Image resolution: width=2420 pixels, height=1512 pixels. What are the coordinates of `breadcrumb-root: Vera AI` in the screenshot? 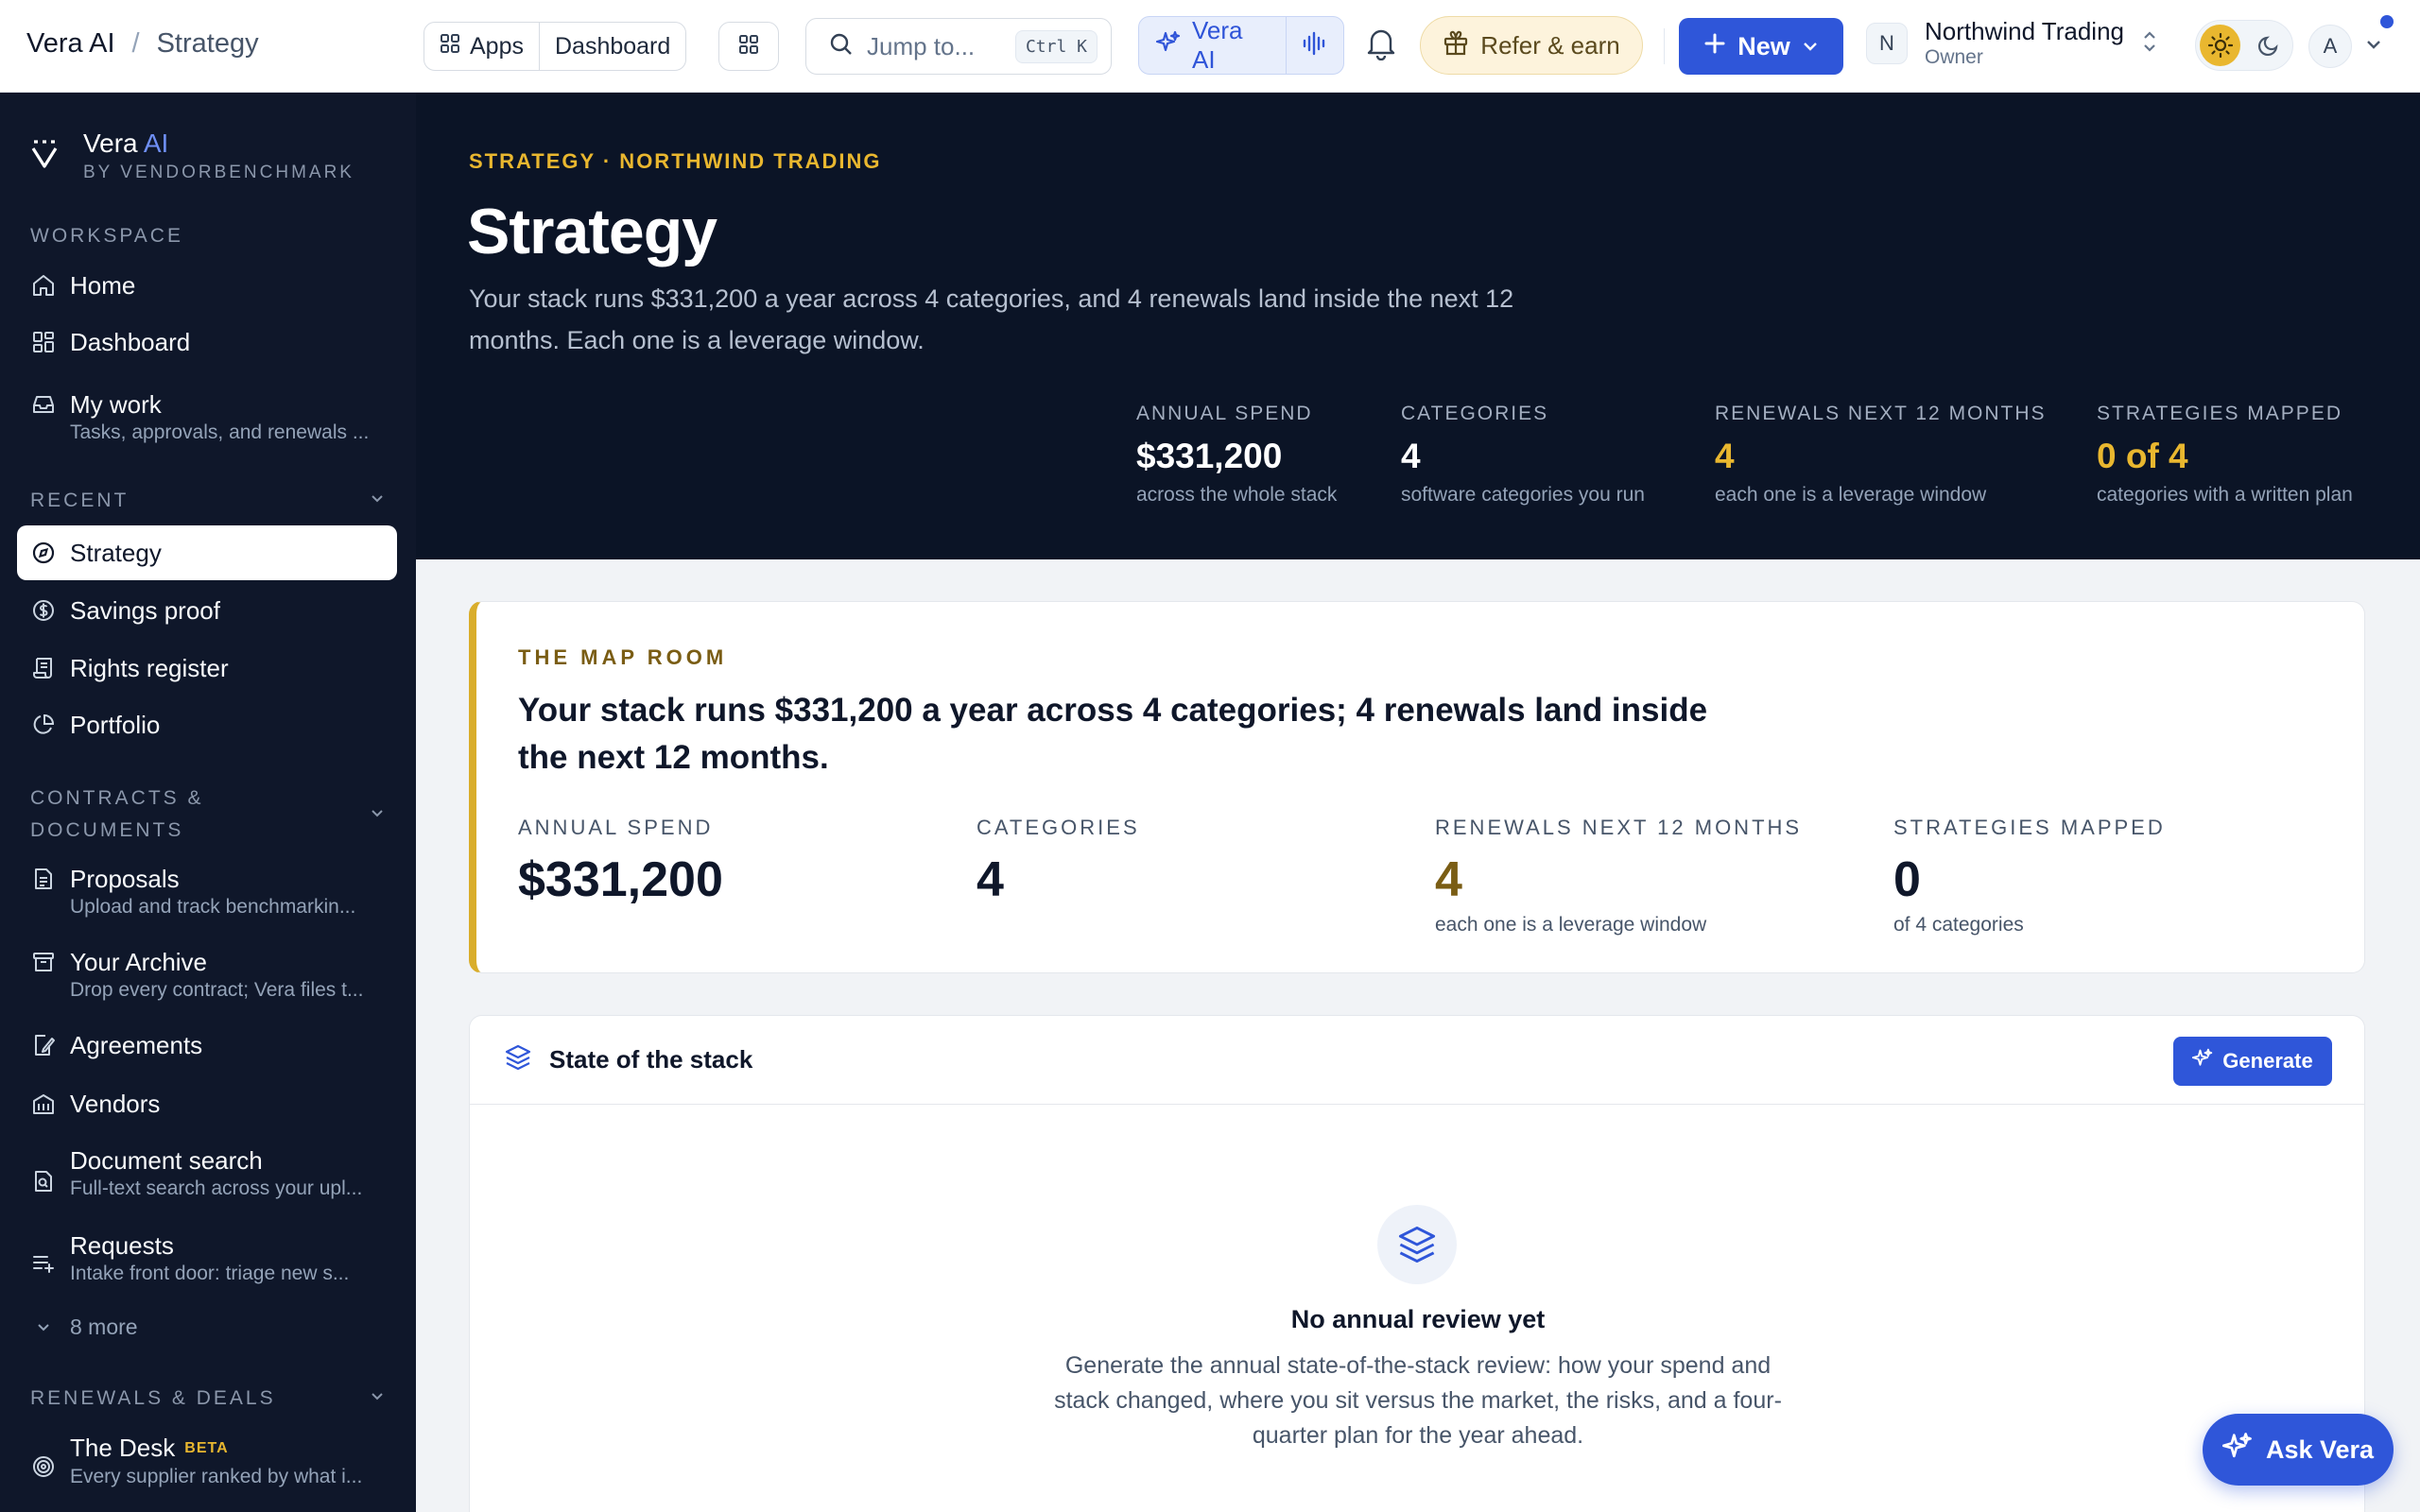 It's located at (70, 44).